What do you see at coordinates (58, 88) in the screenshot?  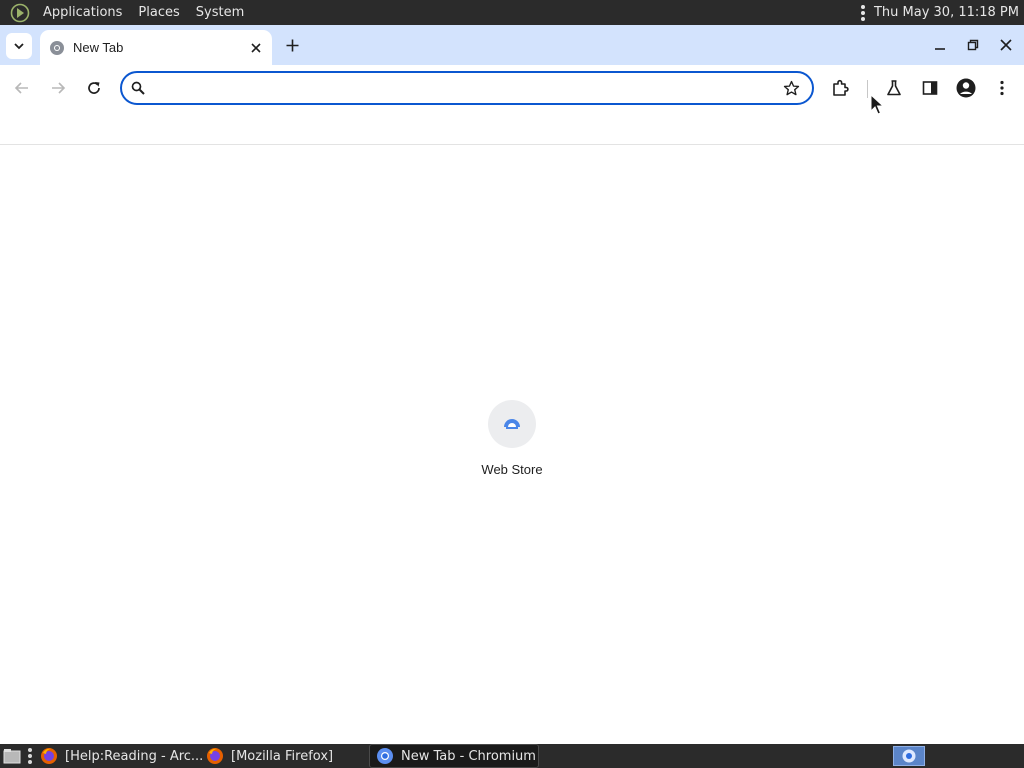 I see `forward-arrow-icon` at bounding box center [58, 88].